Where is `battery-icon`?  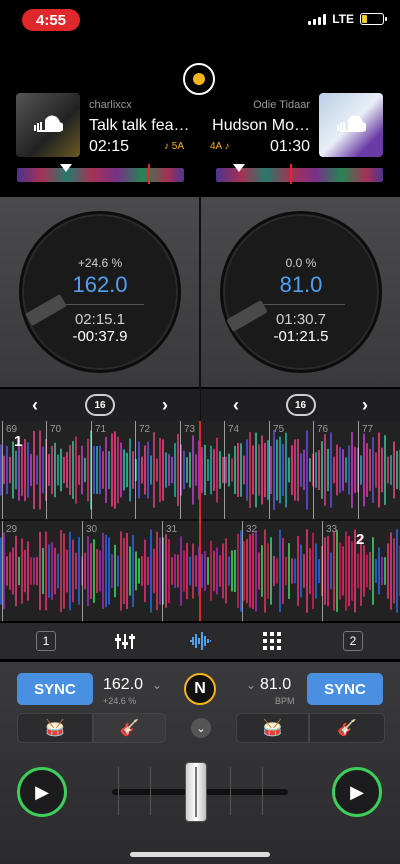
battery-icon is located at coordinates (373, 19).